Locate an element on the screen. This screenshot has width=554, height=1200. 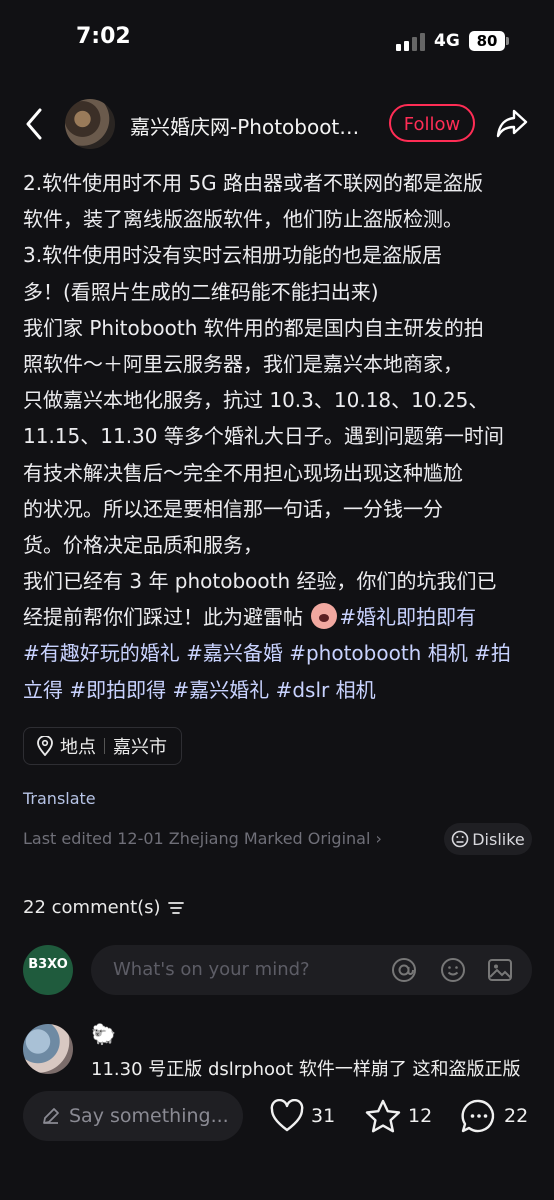
author-avatar is located at coordinates (90, 124).